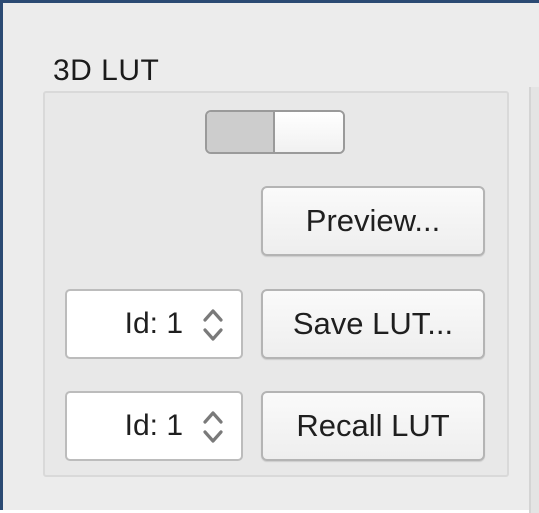 Image resolution: width=539 pixels, height=513 pixels. Describe the element at coordinates (534, 300) in the screenshot. I see `adjacent-panel-edge` at that location.